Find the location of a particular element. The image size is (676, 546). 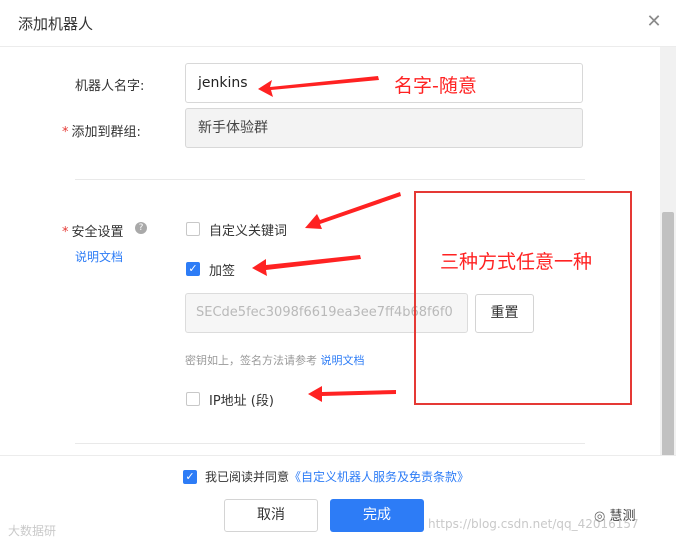

left-watermark: 大数据研 is located at coordinates (32, 531).